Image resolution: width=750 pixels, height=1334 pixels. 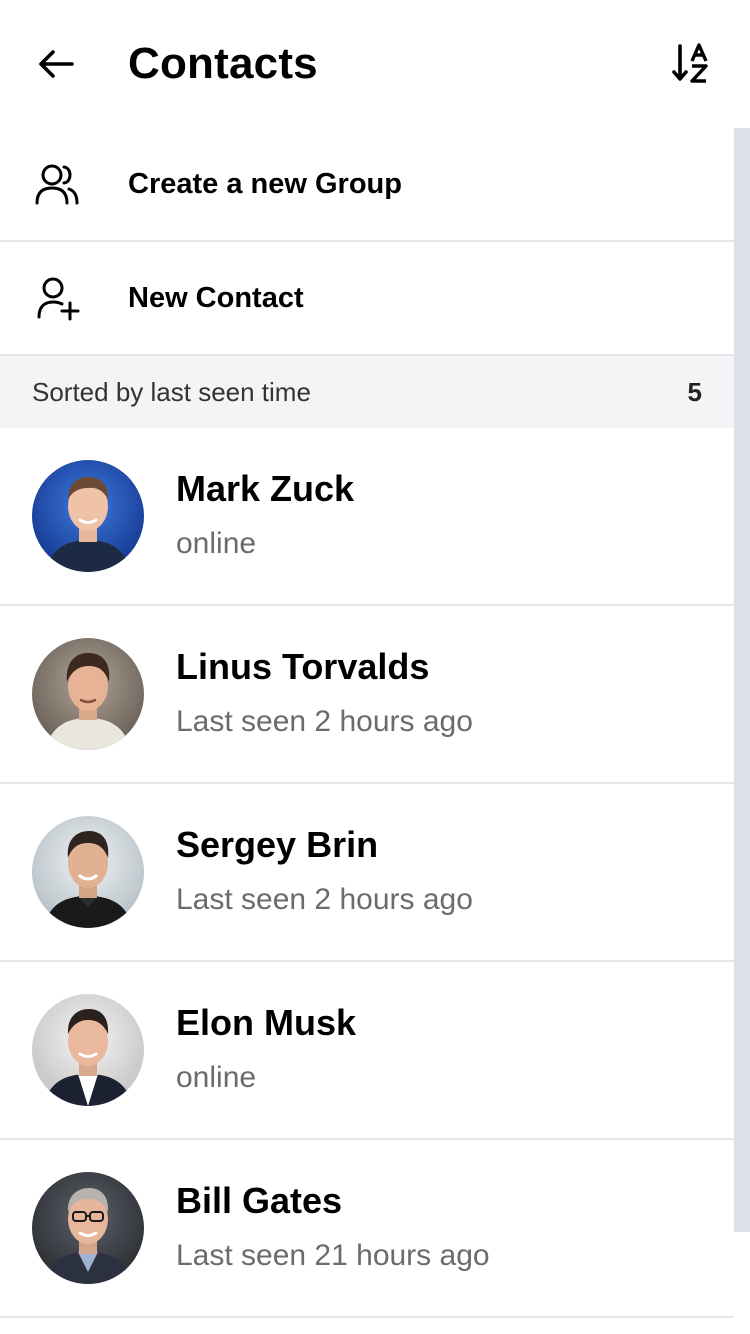 I want to click on section-header: Sorted by last seen time 5, so click(x=367, y=392).